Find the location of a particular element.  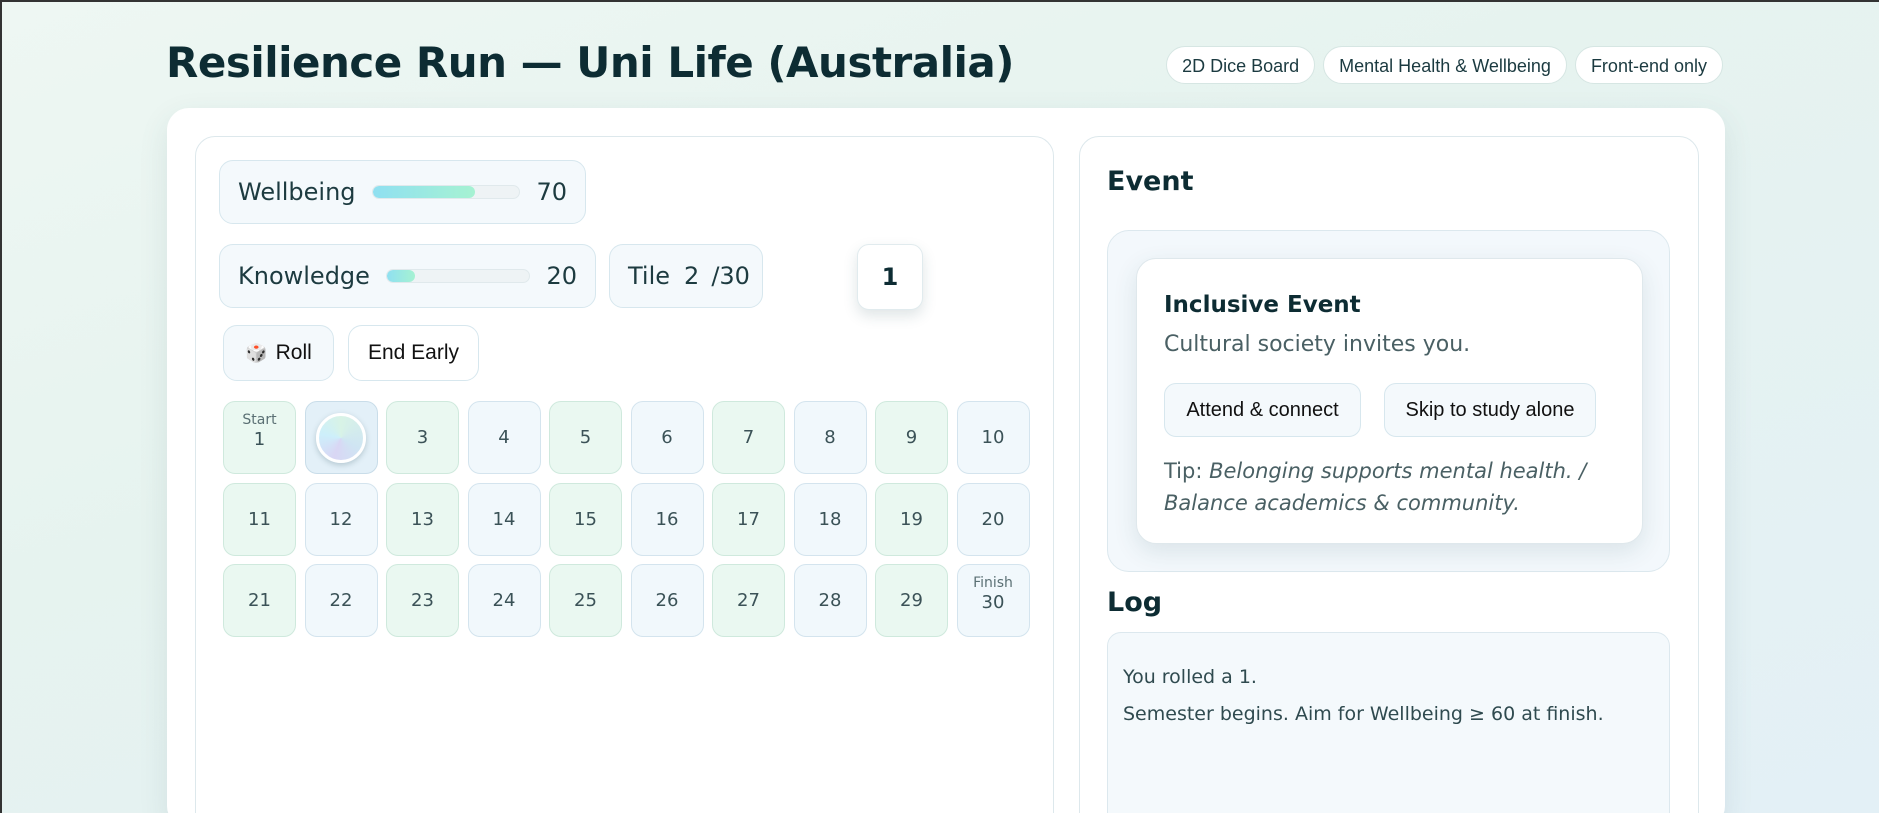

board-tile: 7 is located at coordinates (748, 437).